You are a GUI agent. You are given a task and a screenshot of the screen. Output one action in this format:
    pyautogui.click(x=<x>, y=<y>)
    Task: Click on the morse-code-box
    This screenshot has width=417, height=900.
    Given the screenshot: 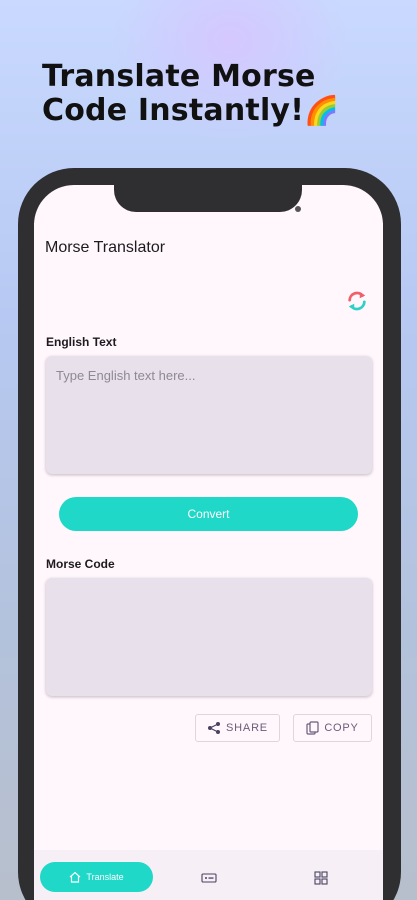 What is the action you would take?
    pyautogui.click(x=209, y=637)
    